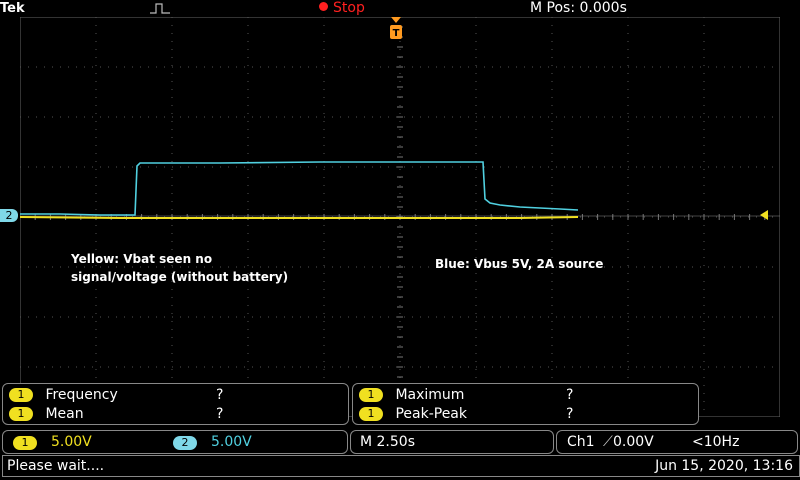 The image size is (800, 480). I want to click on svg-text: T, so click(396, 33).